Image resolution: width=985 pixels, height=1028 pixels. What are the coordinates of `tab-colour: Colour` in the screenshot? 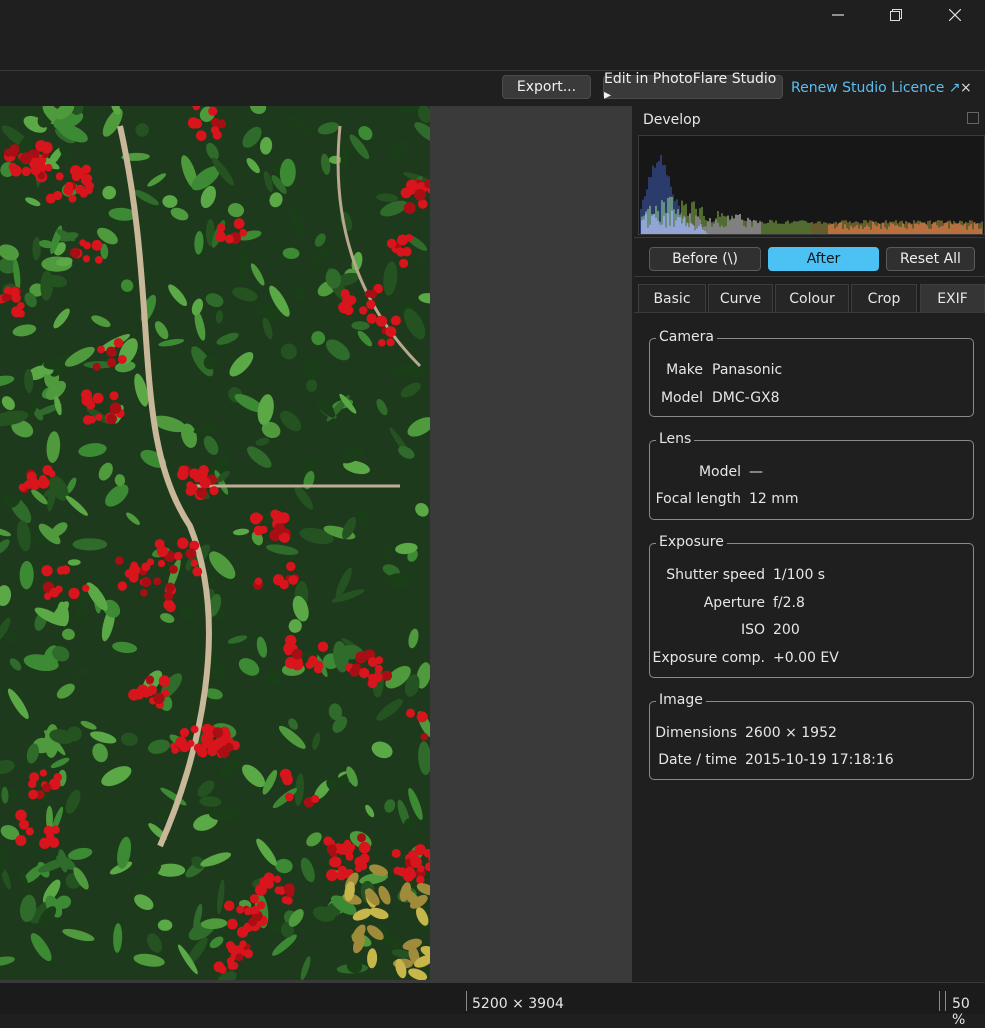 It's located at (812, 298).